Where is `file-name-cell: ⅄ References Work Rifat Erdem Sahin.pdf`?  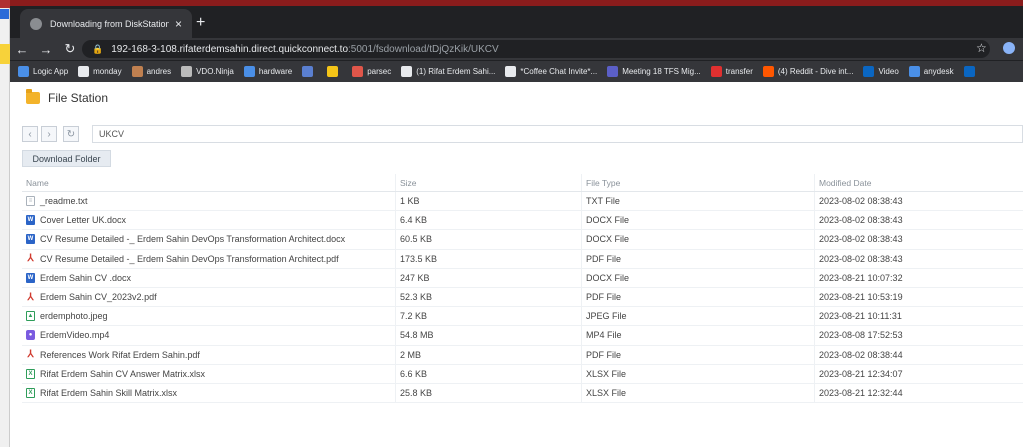 file-name-cell: ⅄ References Work Rifat Erdem Sahin.pdf is located at coordinates (209, 354).